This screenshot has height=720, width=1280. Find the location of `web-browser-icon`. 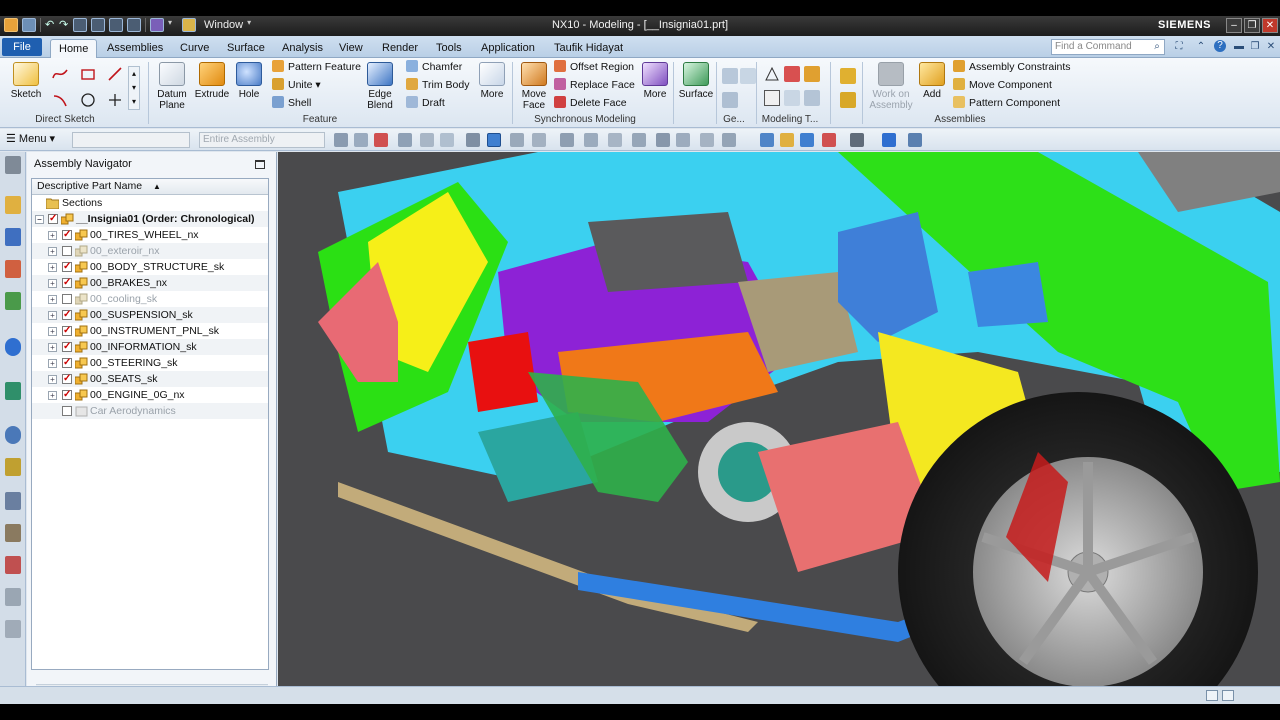

web-browser-icon is located at coordinates (13, 347).